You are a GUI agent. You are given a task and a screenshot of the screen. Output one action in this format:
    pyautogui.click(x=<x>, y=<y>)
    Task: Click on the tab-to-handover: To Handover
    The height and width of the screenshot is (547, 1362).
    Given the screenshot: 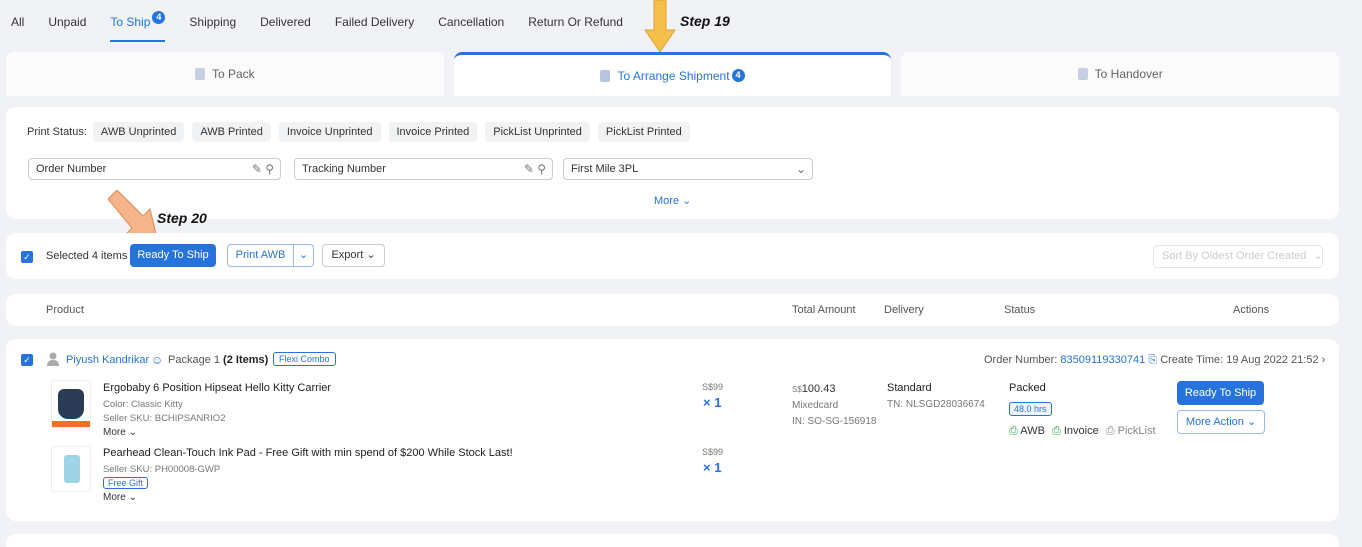 What is the action you would take?
    pyautogui.click(x=1120, y=74)
    